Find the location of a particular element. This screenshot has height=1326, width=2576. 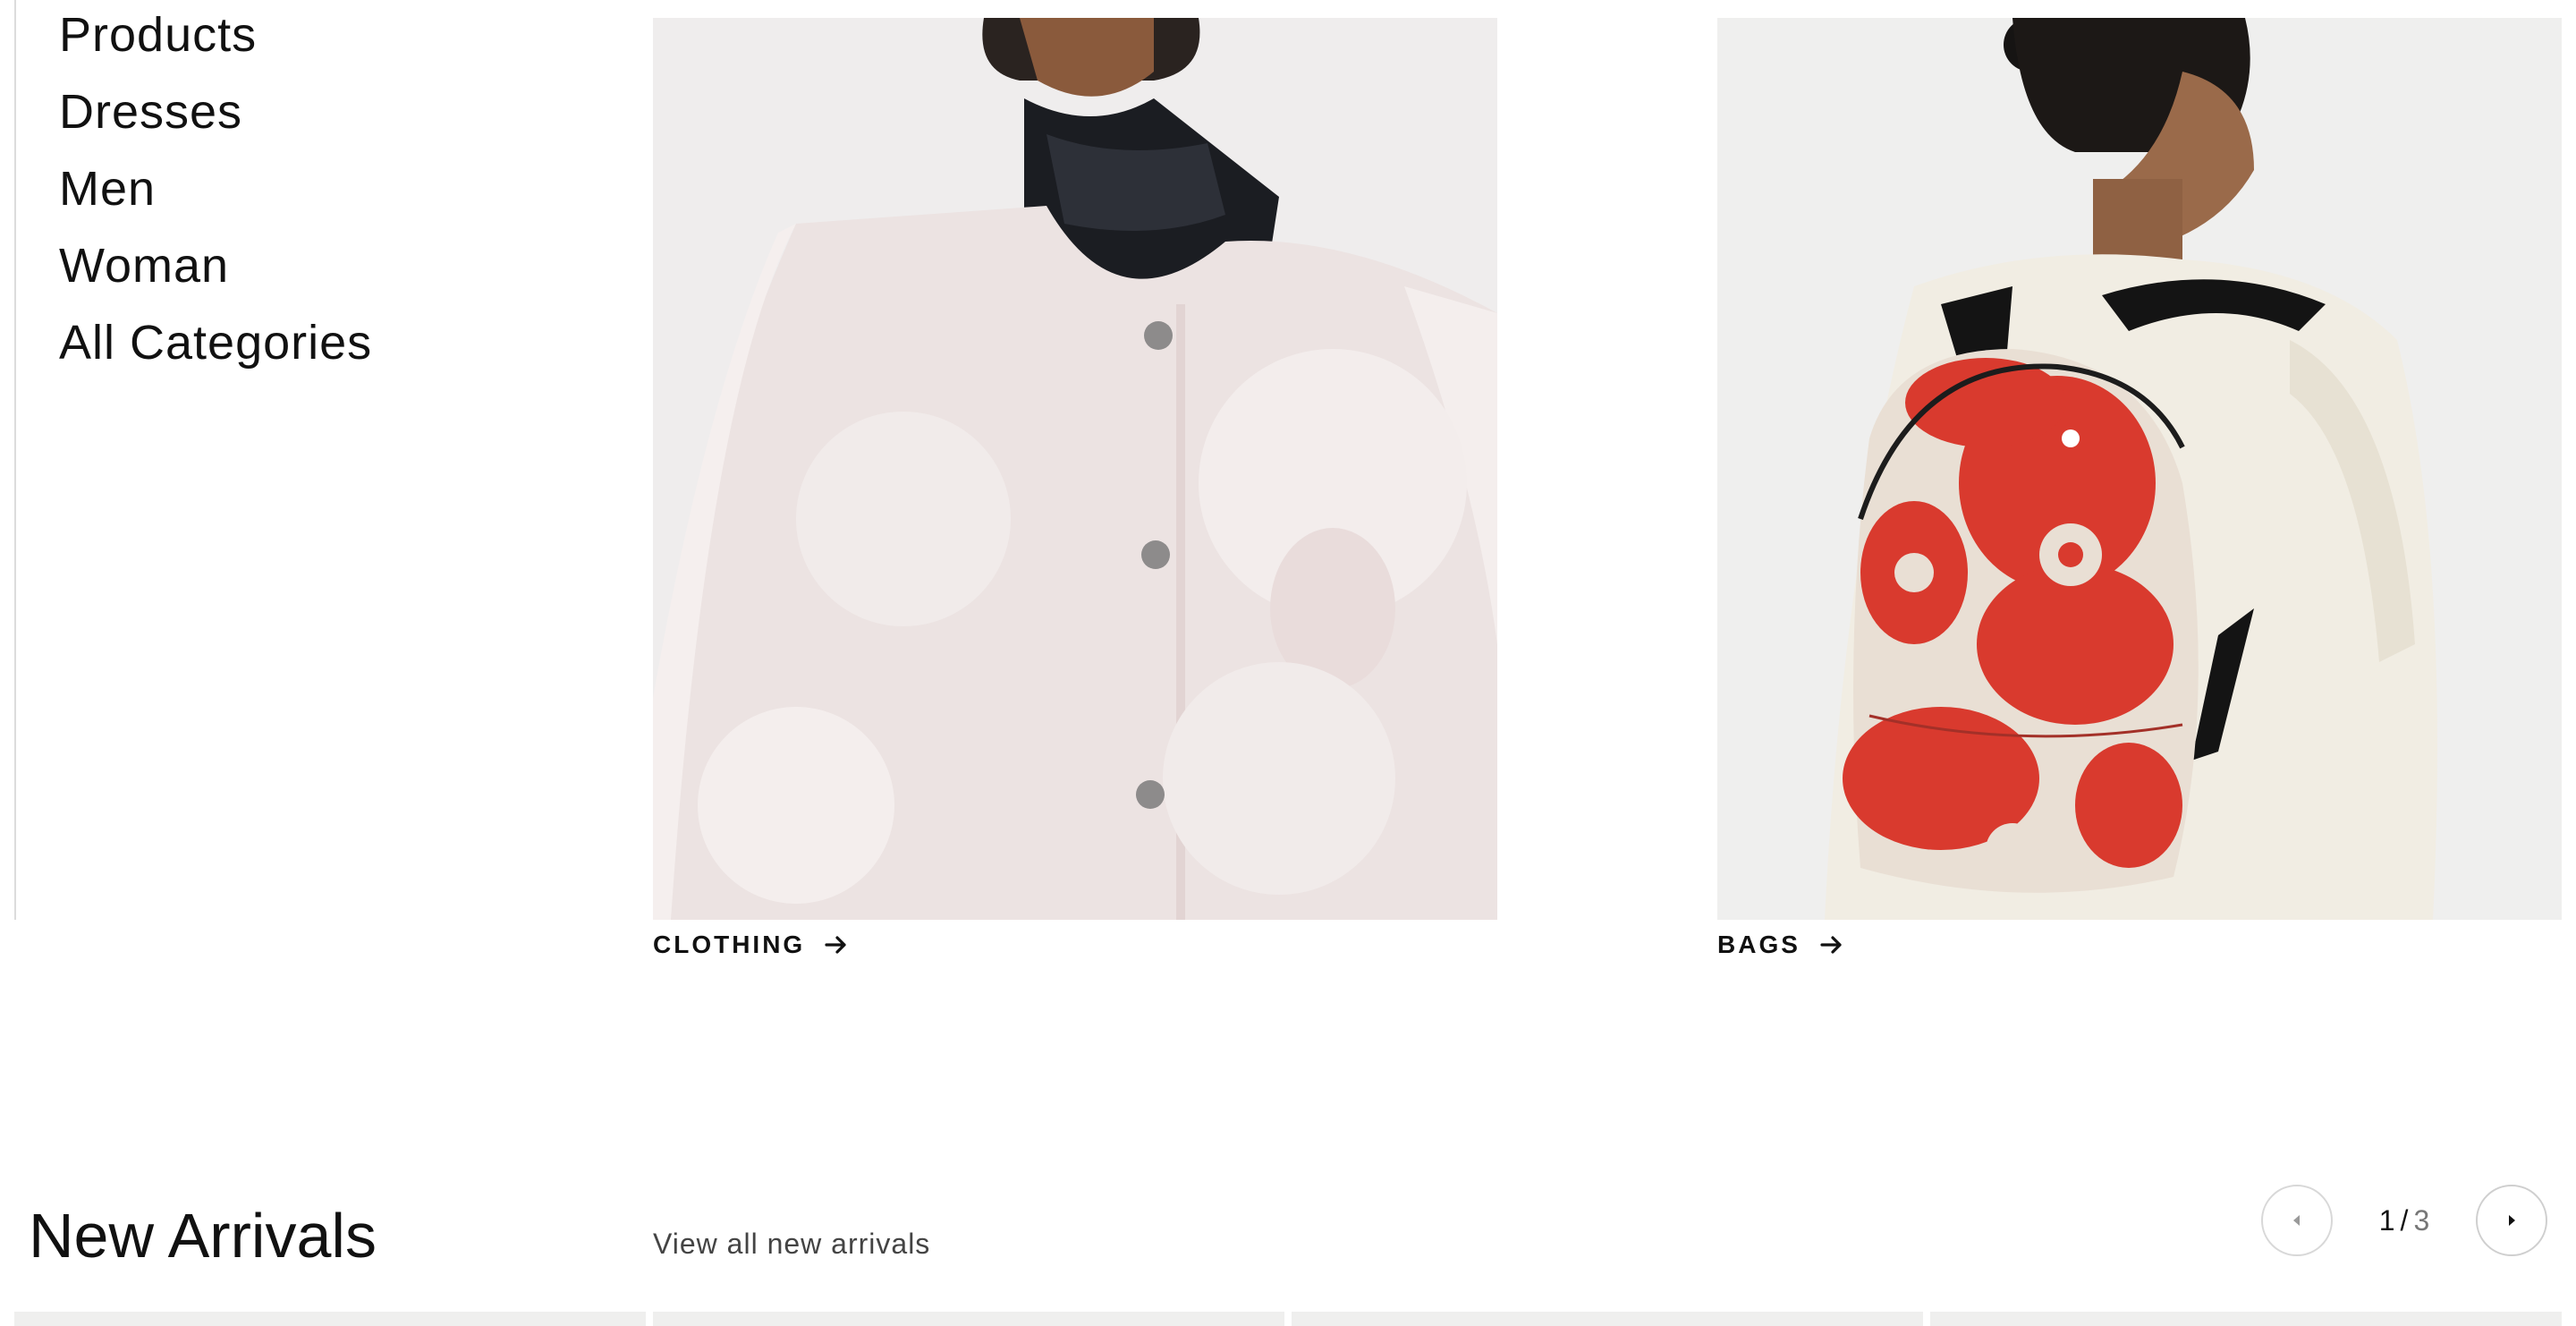

bags-link-label: BAGS is located at coordinates (1759, 945).